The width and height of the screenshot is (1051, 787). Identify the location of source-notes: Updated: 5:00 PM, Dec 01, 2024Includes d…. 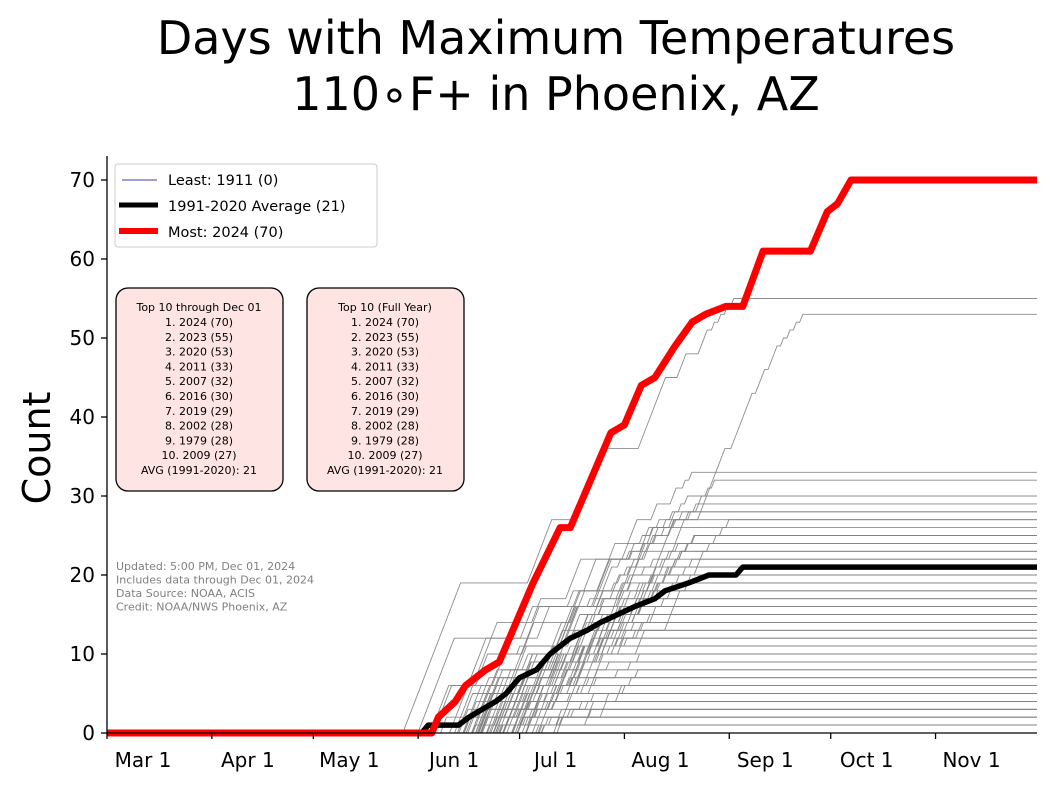
(215, 587).